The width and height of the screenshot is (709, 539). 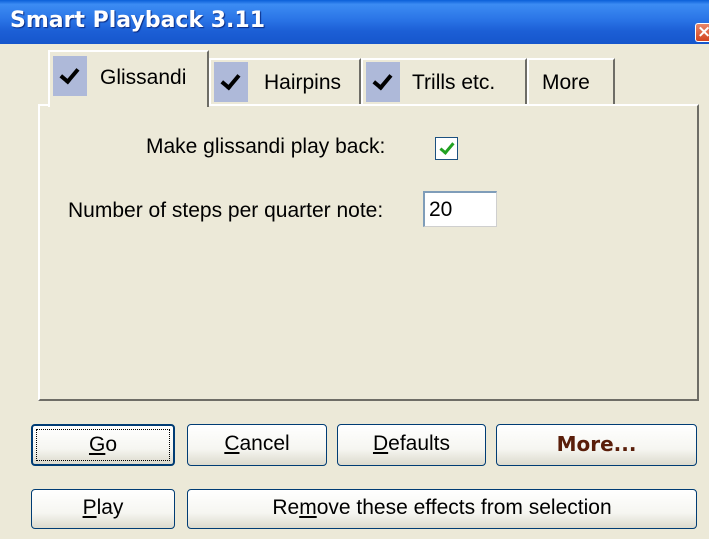 I want to click on tab-hairpins-label: Hairpins, so click(x=303, y=82).